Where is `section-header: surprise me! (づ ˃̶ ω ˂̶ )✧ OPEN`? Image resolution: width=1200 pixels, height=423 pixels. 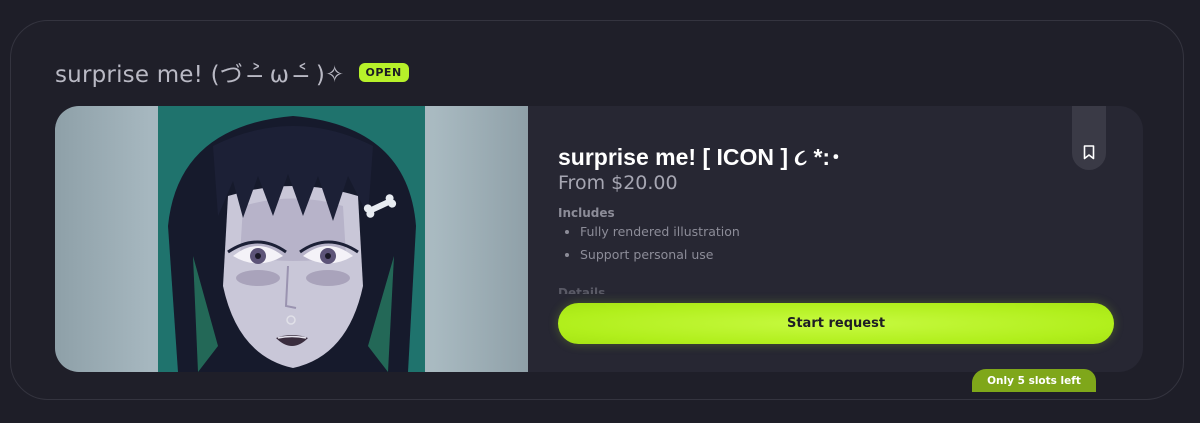
section-header: surprise me! (づ ˃̶ ω ˂̶ )✧ OPEN is located at coordinates (232, 72).